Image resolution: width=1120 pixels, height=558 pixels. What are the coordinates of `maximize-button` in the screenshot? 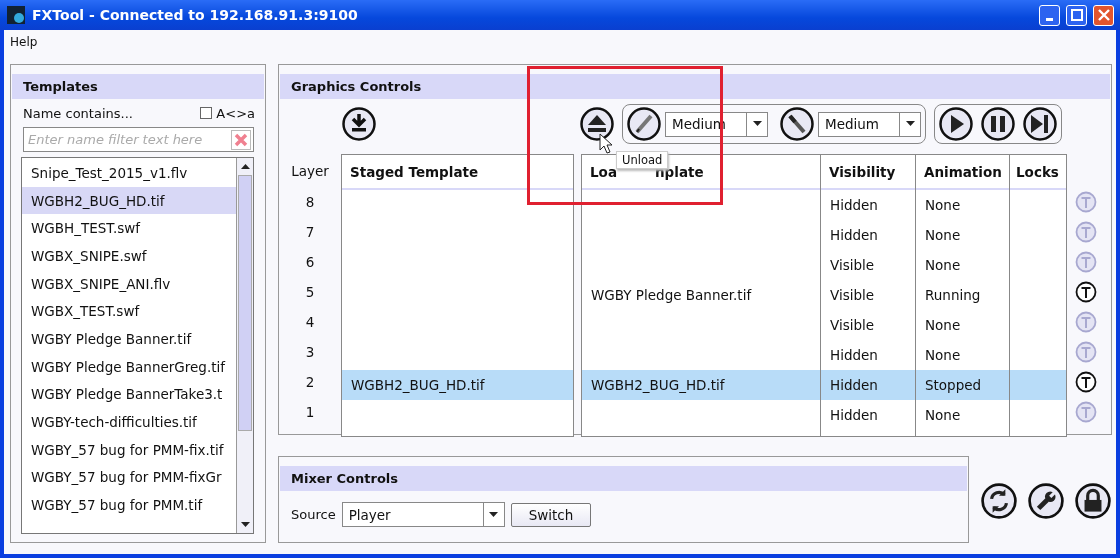 It's located at (1076, 15).